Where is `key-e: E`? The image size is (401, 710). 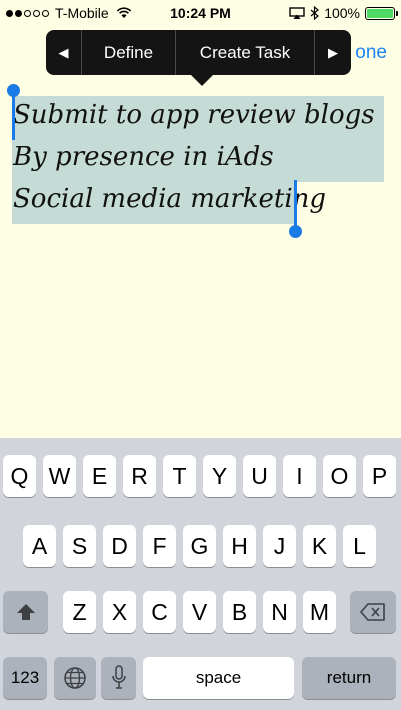 key-e: E is located at coordinates (99, 476).